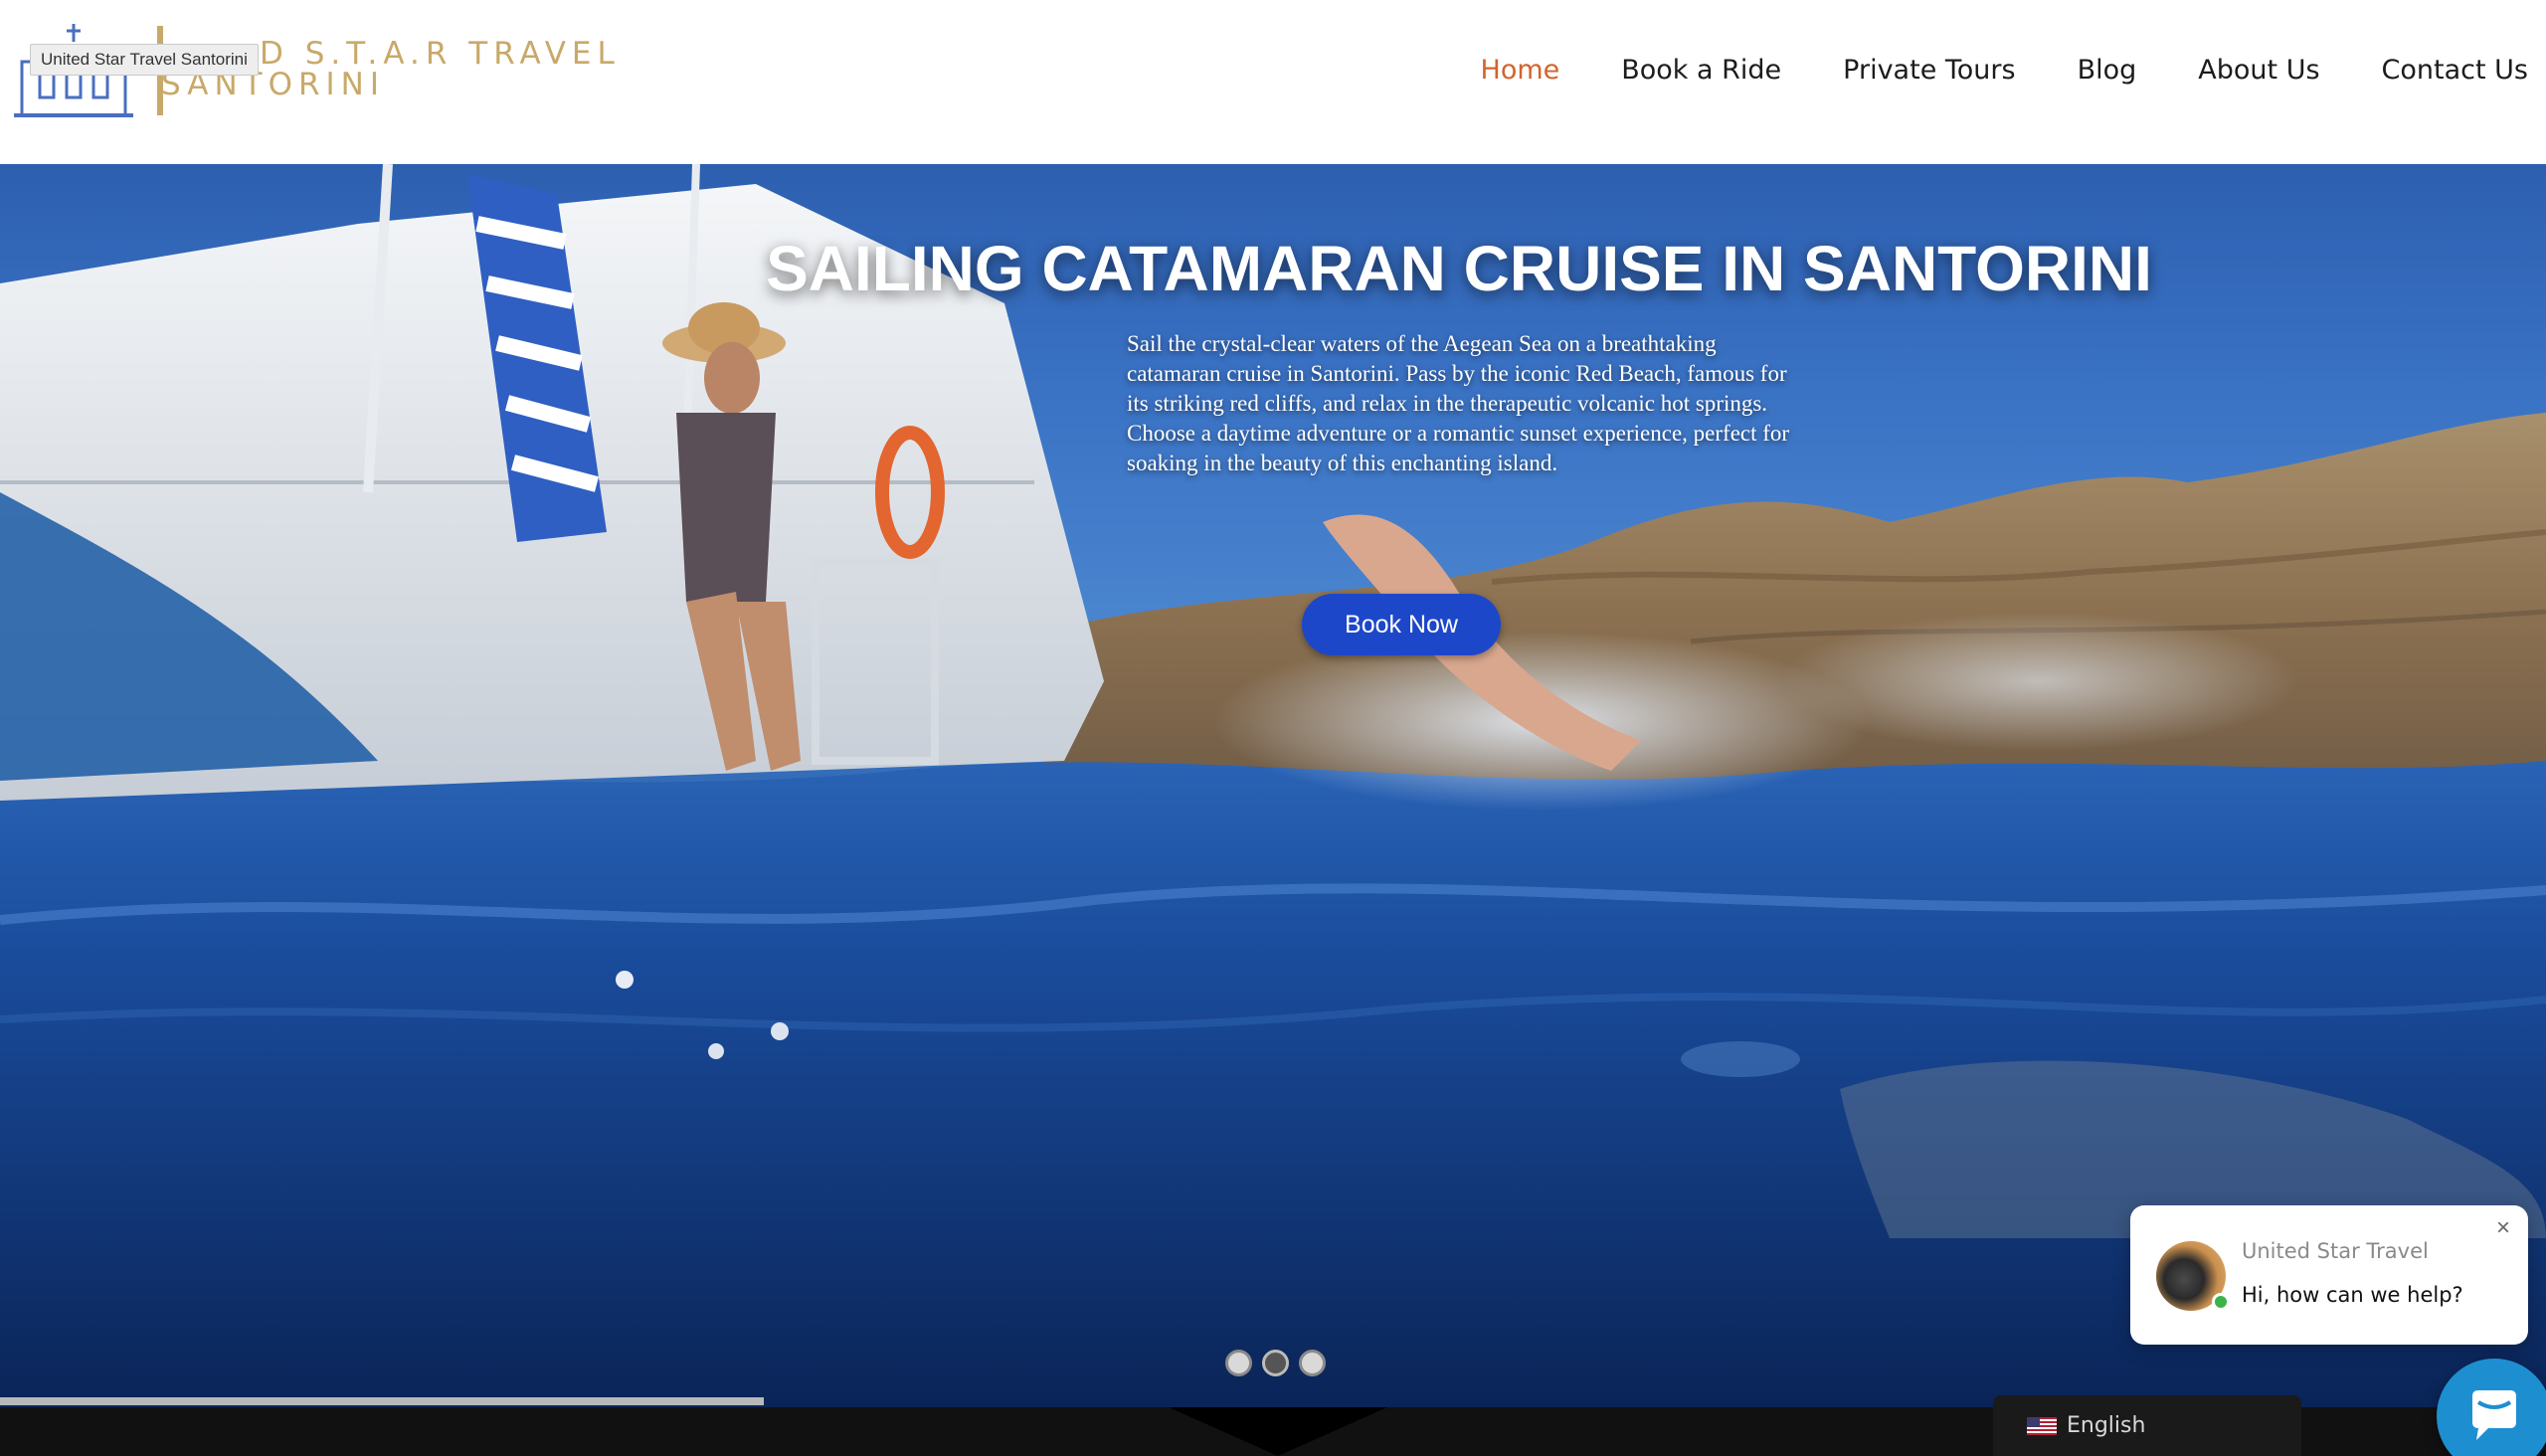 The height and width of the screenshot is (1456, 2546). Describe the element at coordinates (2147, 1425) in the screenshot. I see `language-switcher: English` at that location.